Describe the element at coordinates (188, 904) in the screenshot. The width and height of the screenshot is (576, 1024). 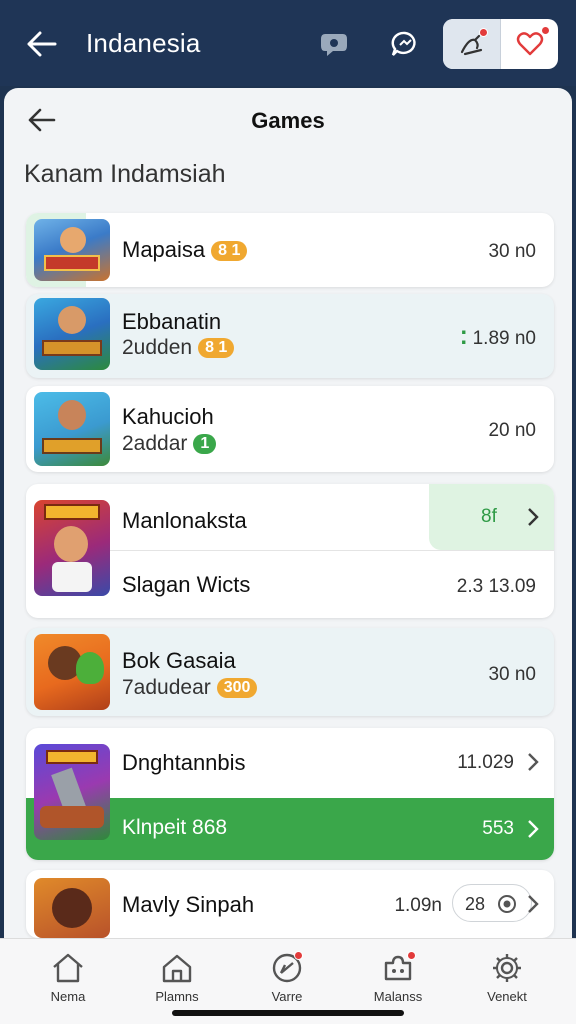
I see `game-name: Mavly Sinpah` at that location.